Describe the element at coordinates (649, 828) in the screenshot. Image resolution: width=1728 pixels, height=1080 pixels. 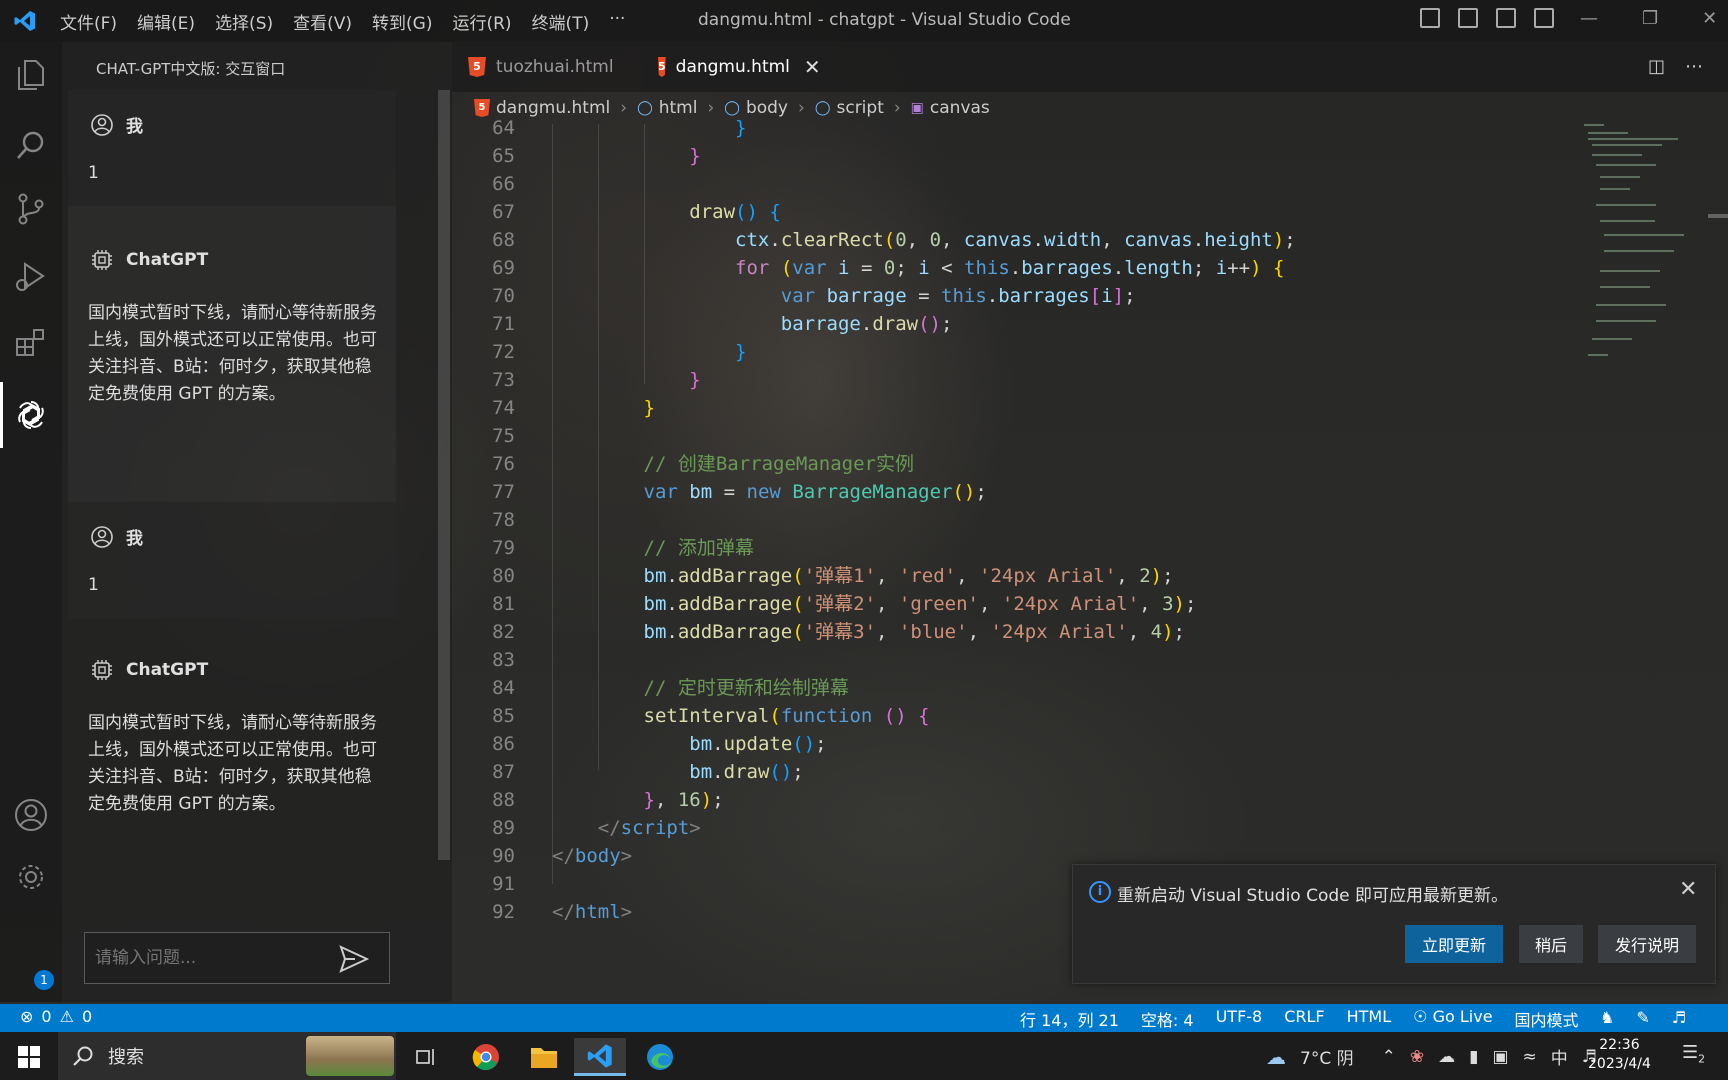
I see `line-code: </script>` at that location.